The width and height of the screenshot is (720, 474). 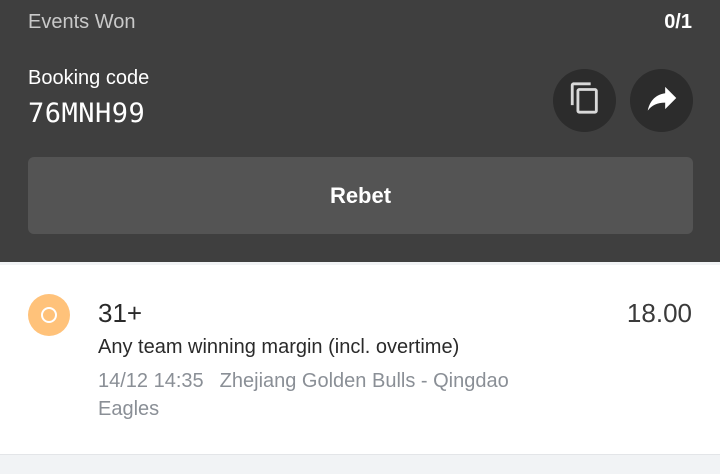 I want to click on pending-status-icon, so click(x=49, y=315).